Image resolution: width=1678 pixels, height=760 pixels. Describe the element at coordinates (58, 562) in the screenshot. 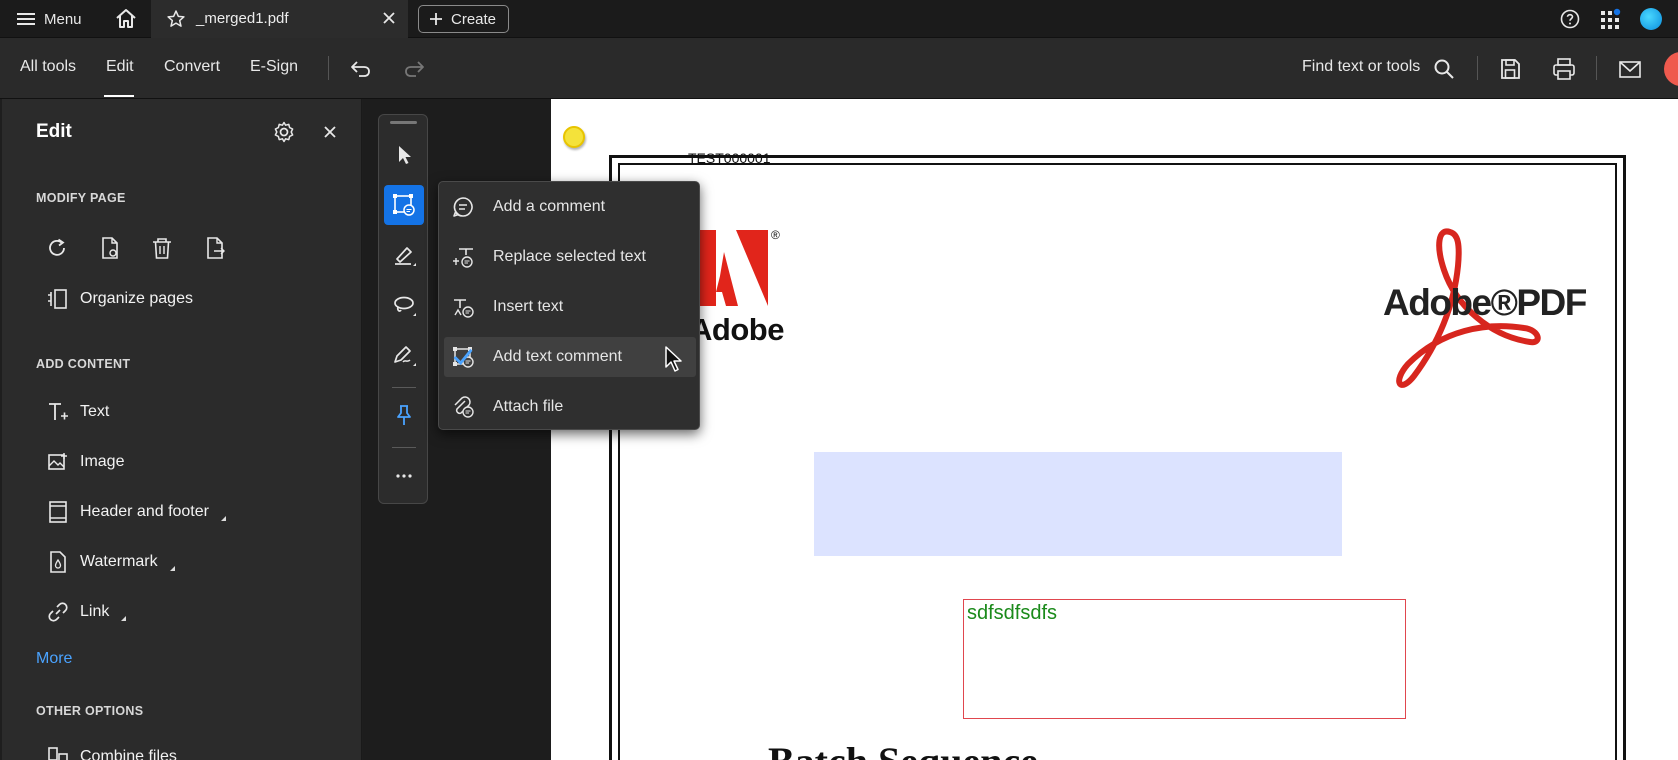

I see `watermark-icon` at that location.